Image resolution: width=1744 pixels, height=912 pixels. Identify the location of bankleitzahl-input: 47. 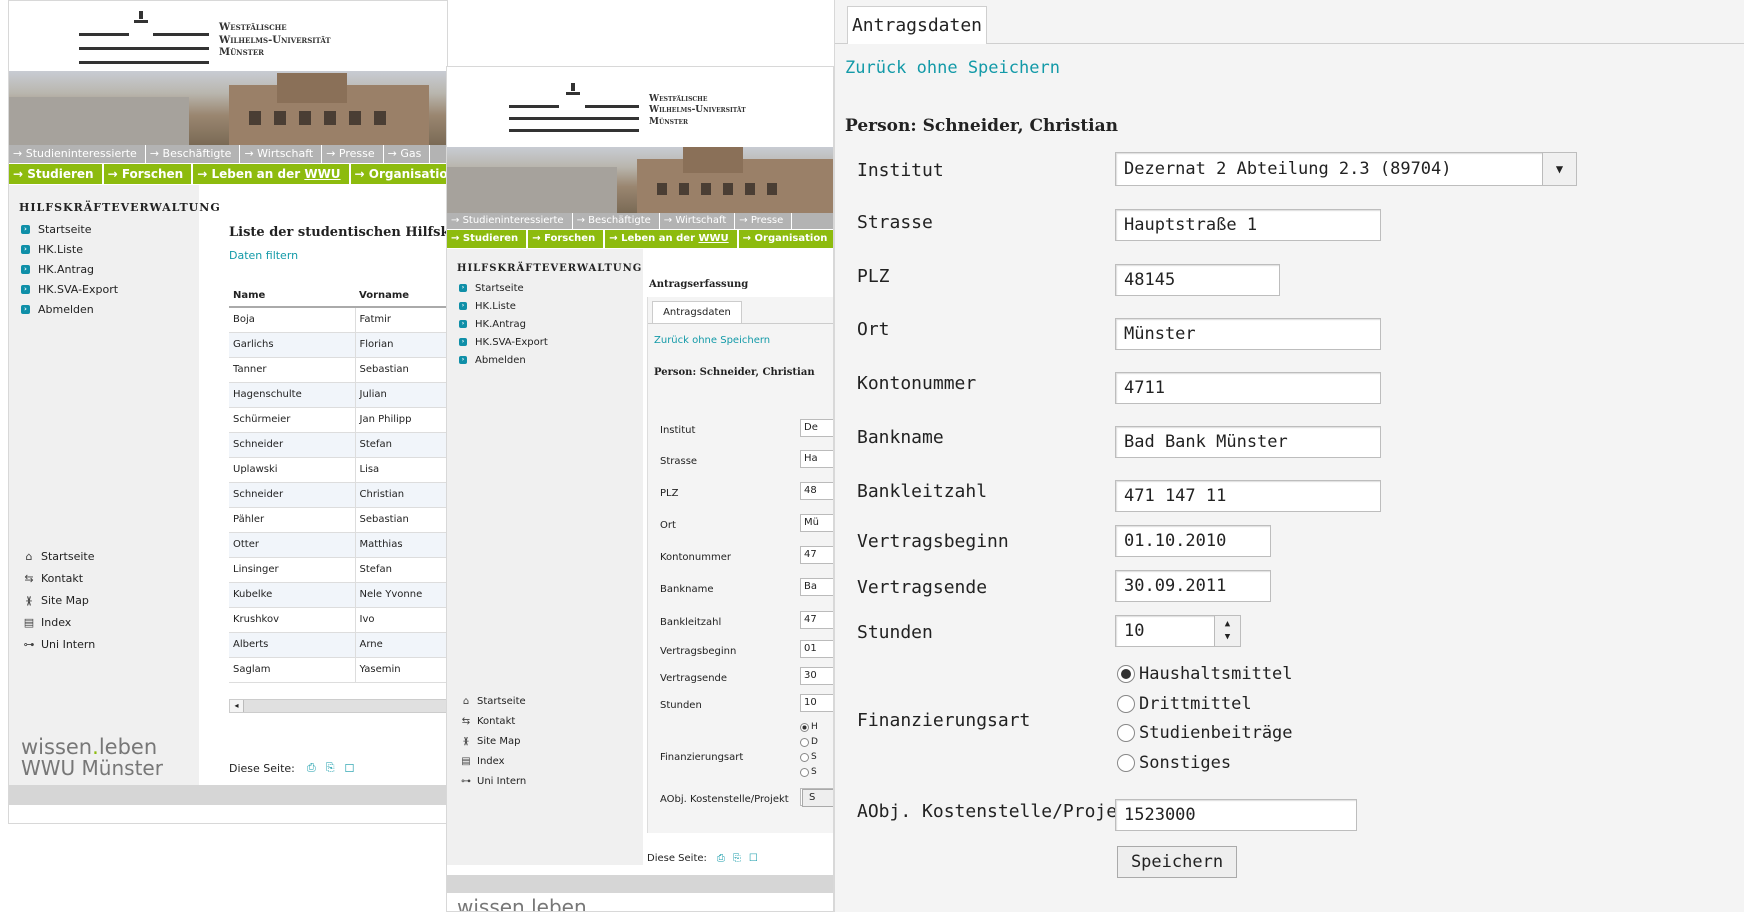
(816, 620).